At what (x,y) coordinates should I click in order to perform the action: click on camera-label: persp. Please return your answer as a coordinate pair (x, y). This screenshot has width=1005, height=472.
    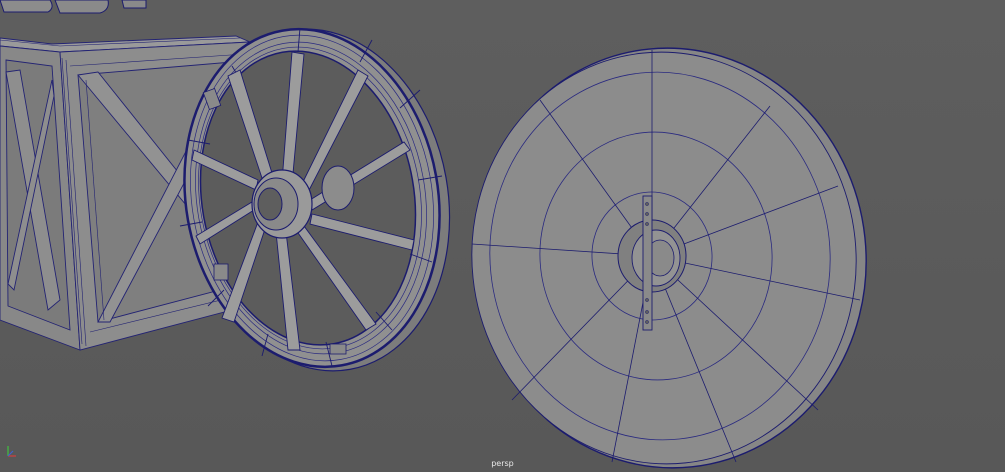
    Looking at the image, I should click on (502, 463).